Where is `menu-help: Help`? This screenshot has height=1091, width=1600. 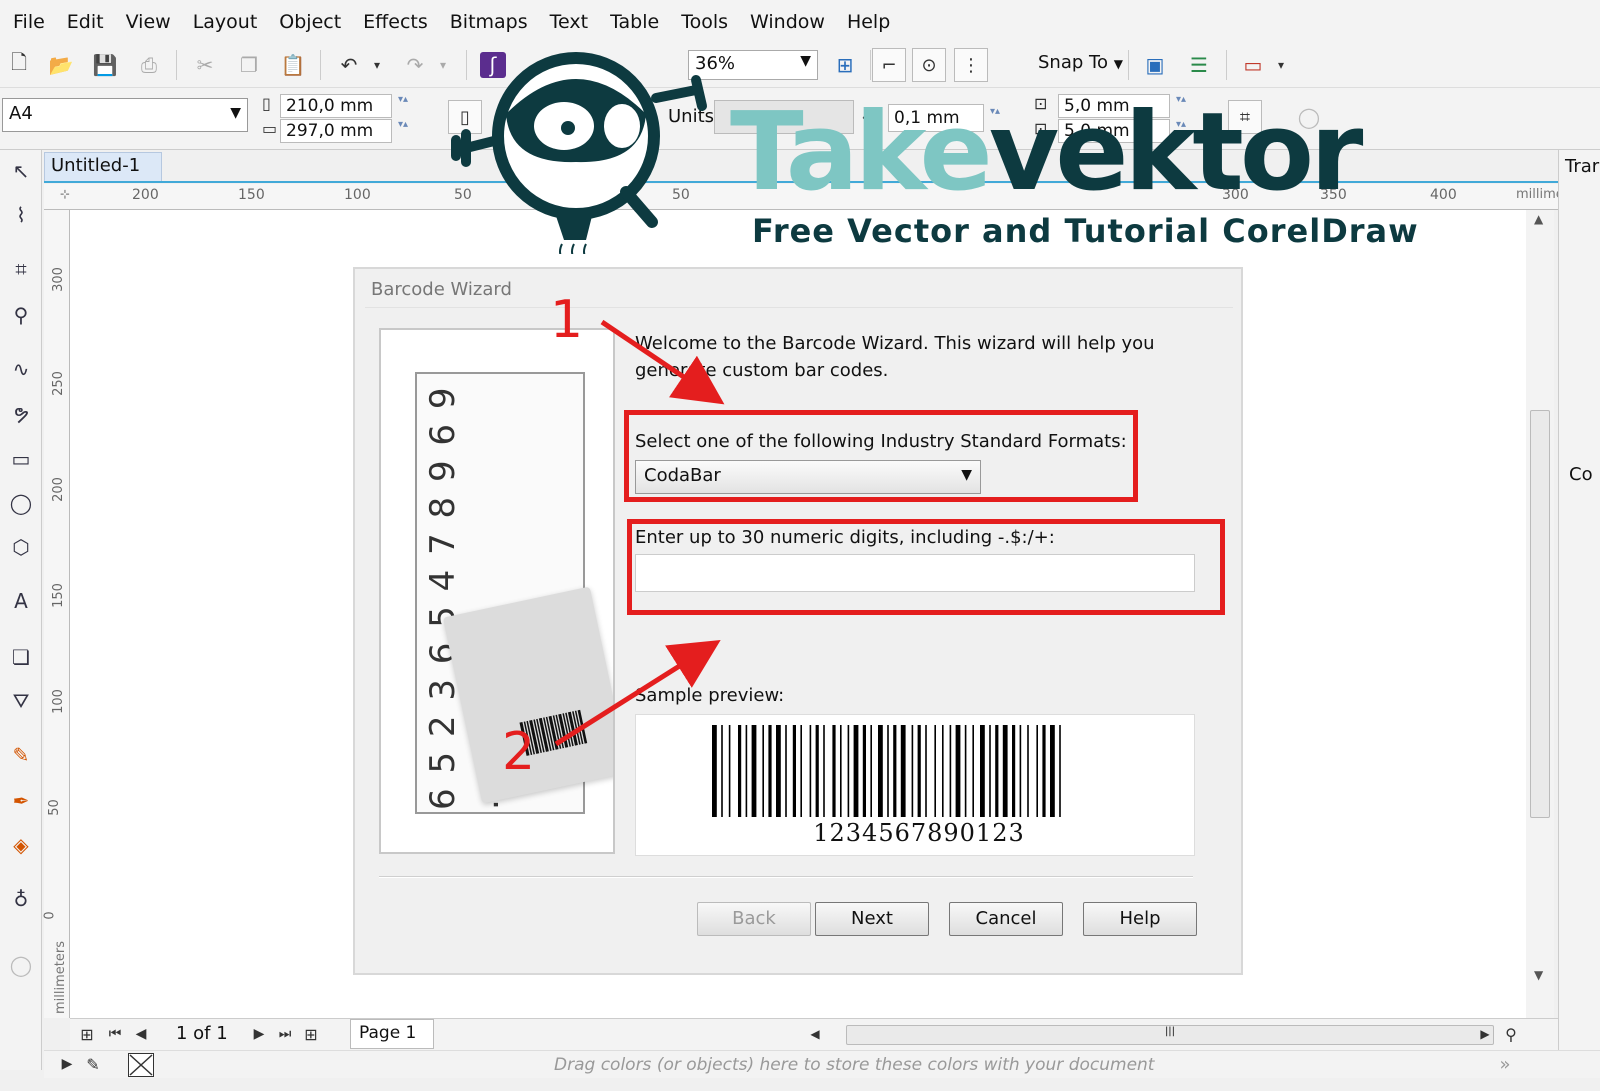
menu-help: Help is located at coordinates (868, 22).